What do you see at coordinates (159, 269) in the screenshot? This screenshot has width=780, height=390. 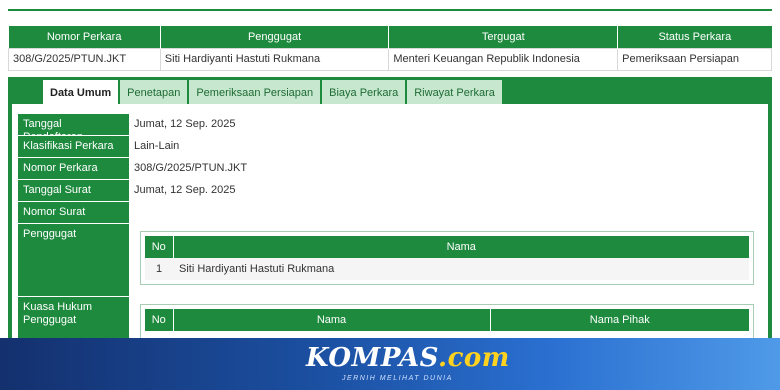 I see `cell-no: 1` at bounding box center [159, 269].